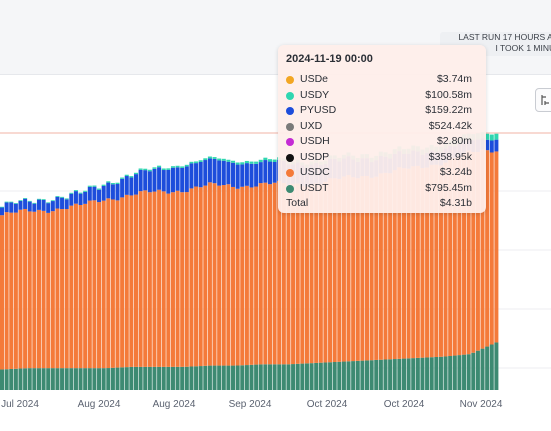 The height and width of the screenshot is (431, 551). What do you see at coordinates (314, 187) in the screenshot?
I see `tooltip-series-name: USDT` at bounding box center [314, 187].